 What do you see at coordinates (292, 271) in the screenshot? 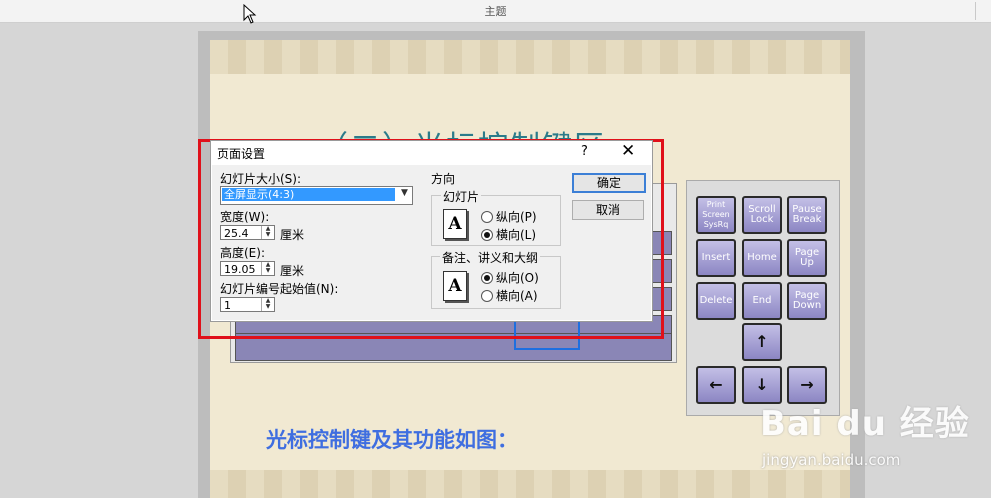
I see `height-unit: 厘米` at bounding box center [292, 271].